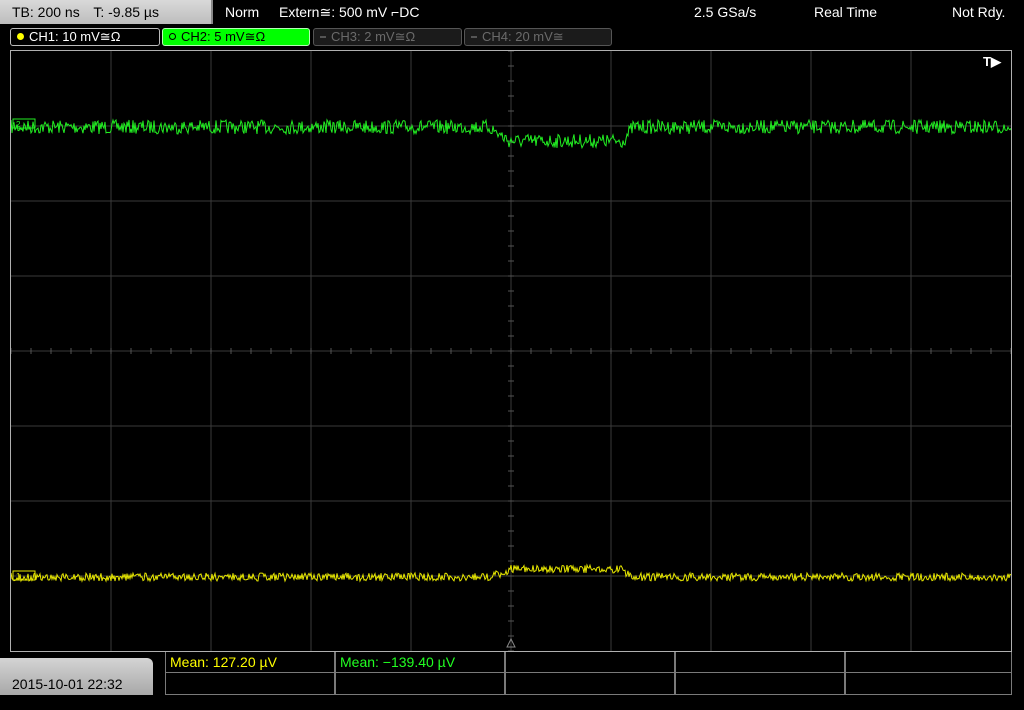 The height and width of the screenshot is (710, 1024). What do you see at coordinates (725, 12) in the screenshot?
I see `sample-rate: 2.5 GSa/s` at bounding box center [725, 12].